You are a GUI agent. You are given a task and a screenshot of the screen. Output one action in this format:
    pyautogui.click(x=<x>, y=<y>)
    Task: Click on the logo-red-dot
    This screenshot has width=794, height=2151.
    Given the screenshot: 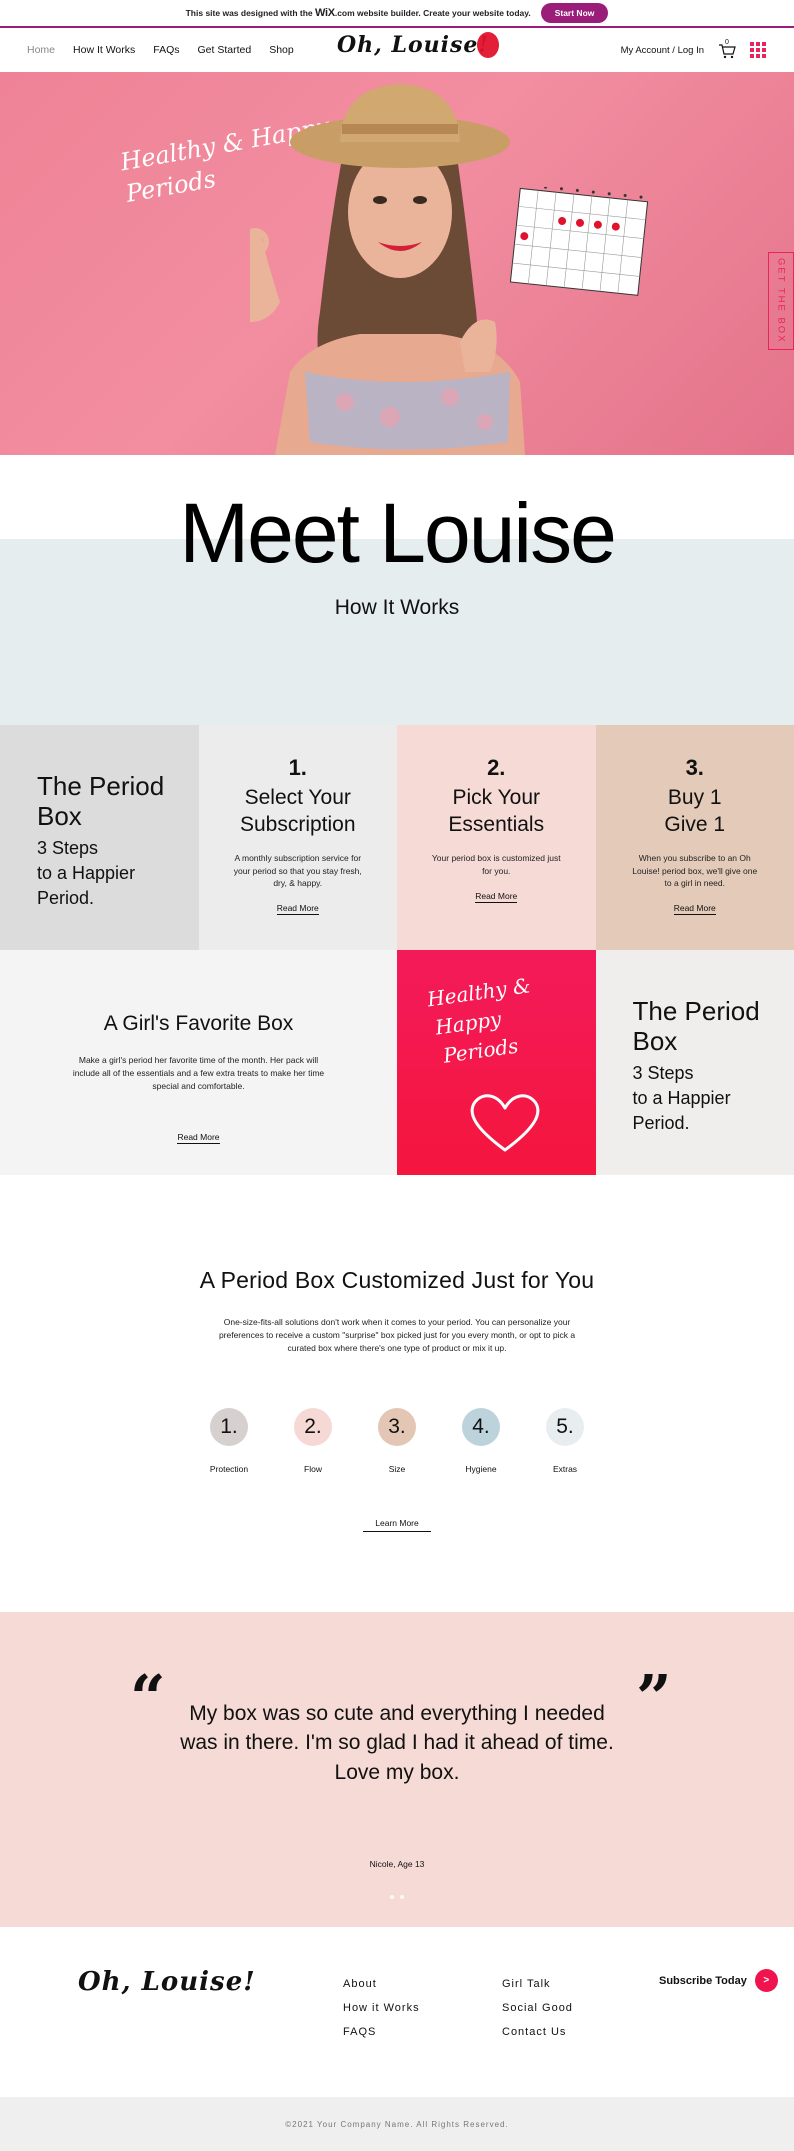 What is the action you would take?
    pyautogui.click(x=488, y=45)
    